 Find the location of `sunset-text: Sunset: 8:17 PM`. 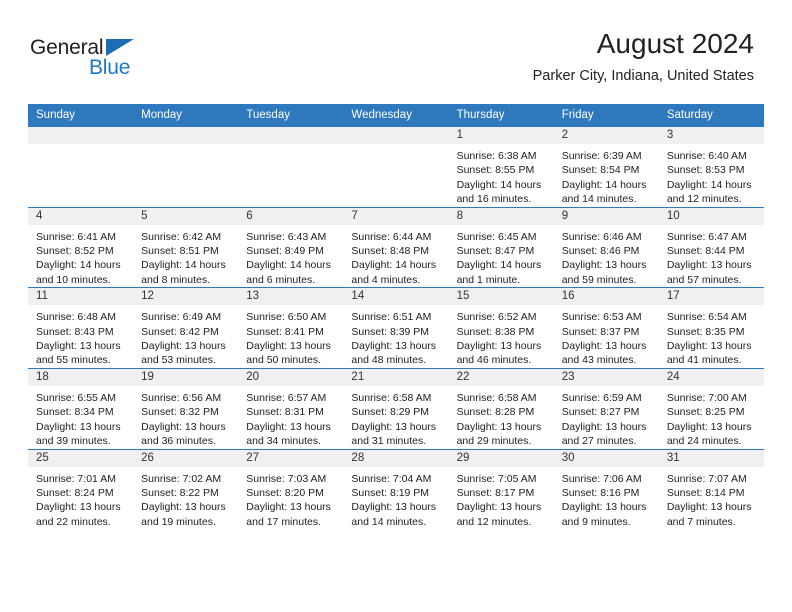

sunset-text: Sunset: 8:17 PM is located at coordinates (495, 492).